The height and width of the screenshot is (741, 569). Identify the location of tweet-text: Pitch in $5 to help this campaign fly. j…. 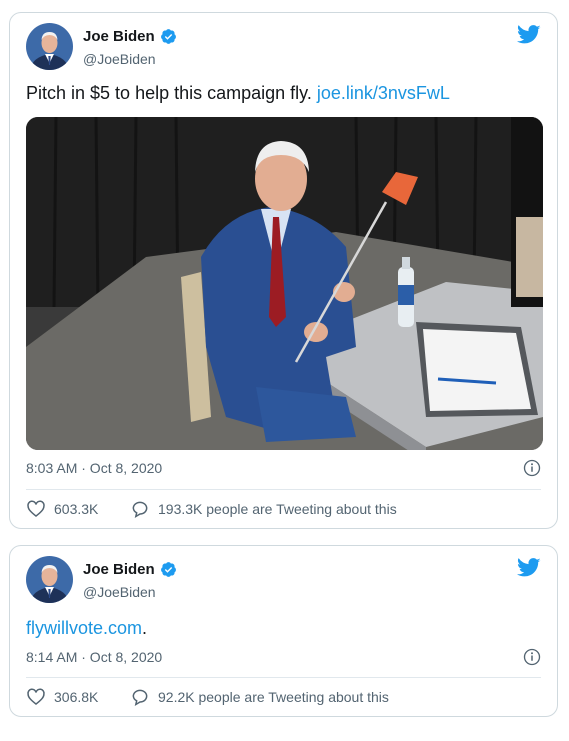
(238, 93).